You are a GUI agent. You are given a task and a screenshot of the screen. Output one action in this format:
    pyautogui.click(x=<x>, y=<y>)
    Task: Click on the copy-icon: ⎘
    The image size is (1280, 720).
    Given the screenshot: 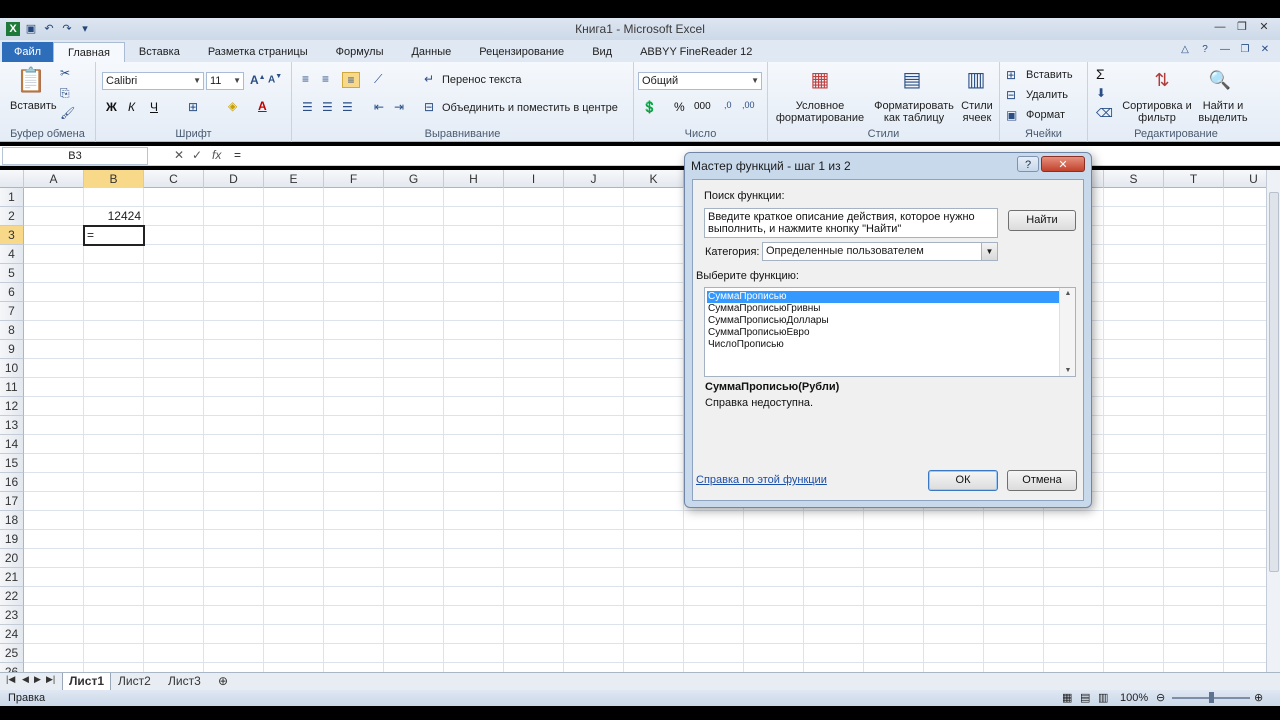 What is the action you would take?
    pyautogui.click(x=65, y=93)
    